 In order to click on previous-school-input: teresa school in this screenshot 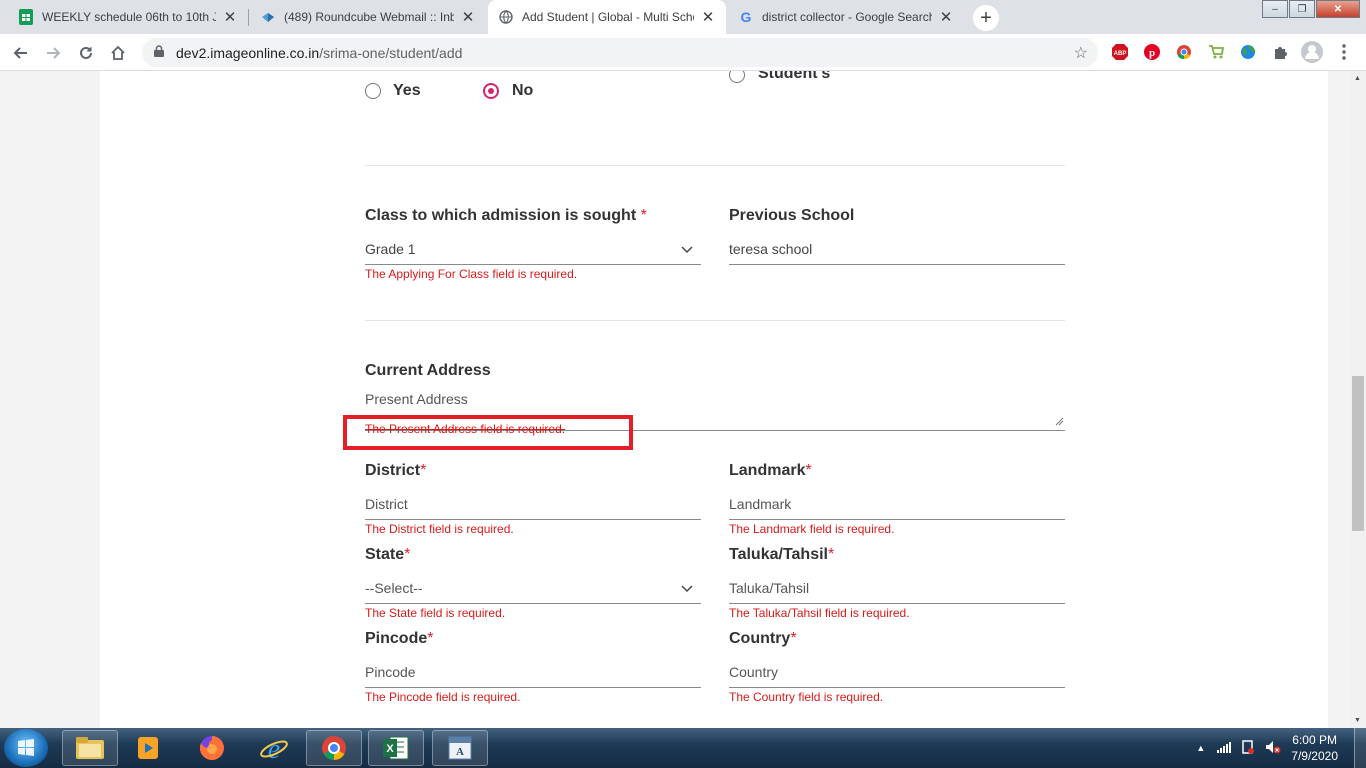, I will do `click(897, 250)`.